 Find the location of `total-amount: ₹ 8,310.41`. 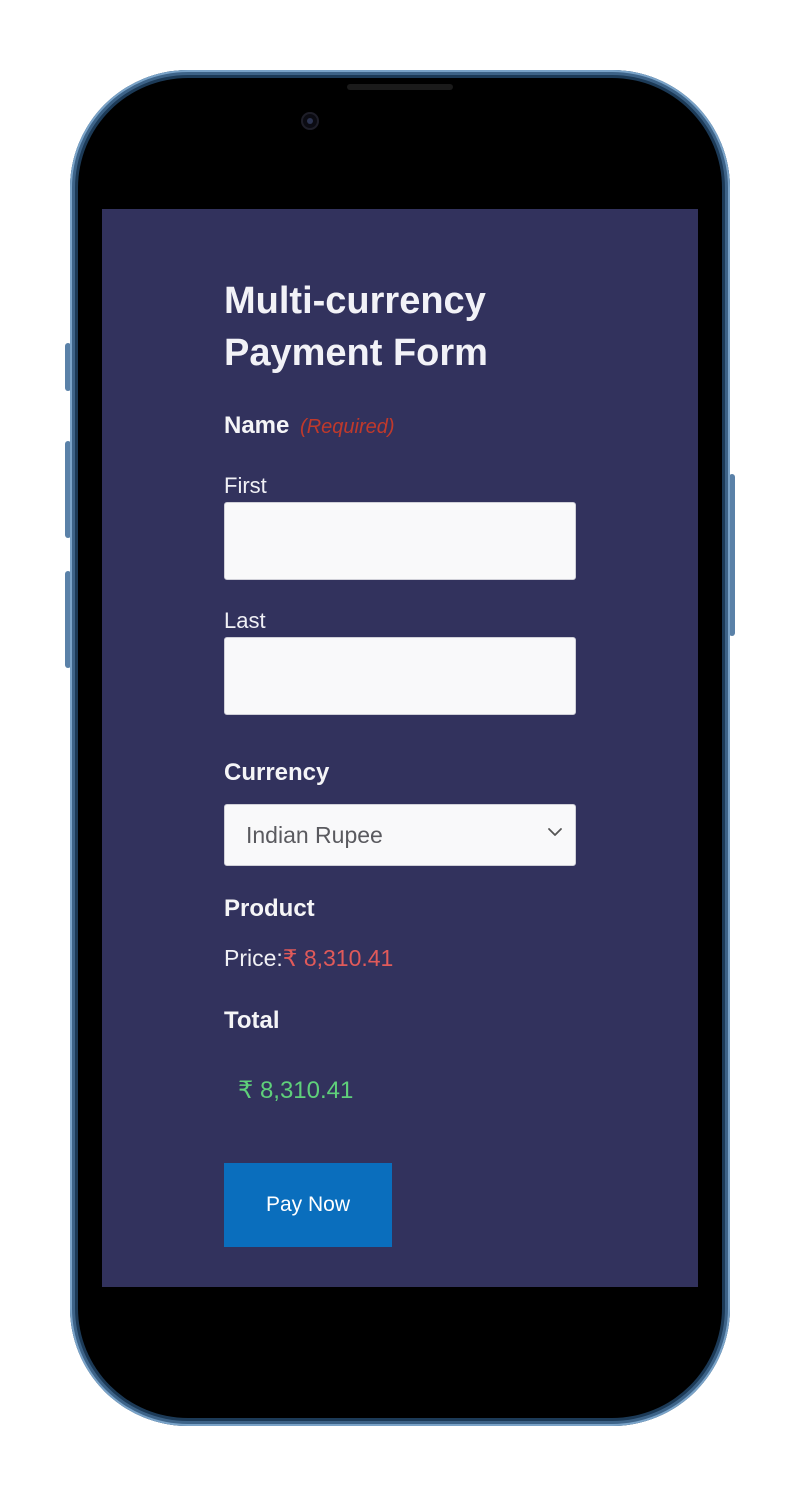

total-amount: ₹ 8,310.41 is located at coordinates (296, 1090).